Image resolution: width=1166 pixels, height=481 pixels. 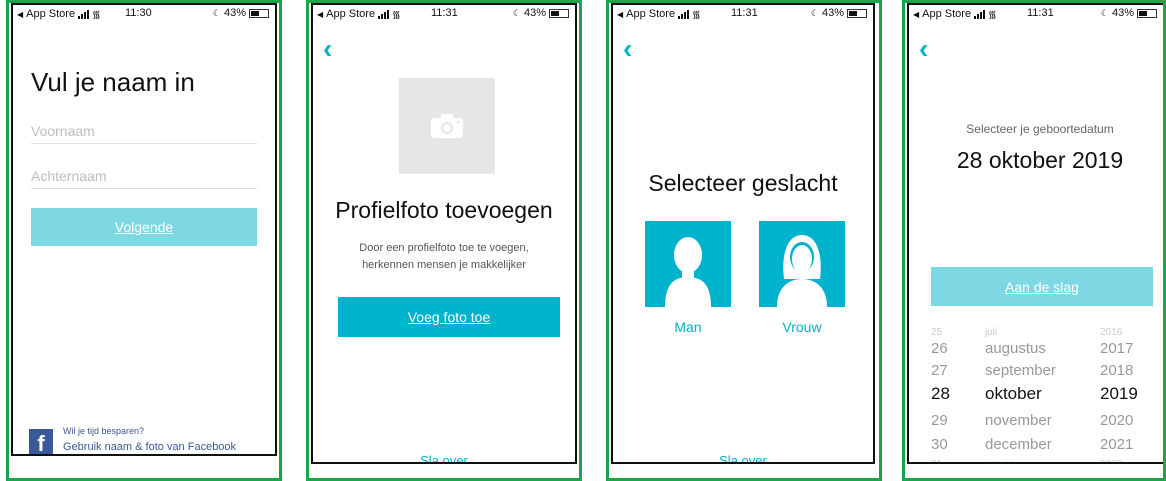 I want to click on picker-year: 2022, so click(x=1111, y=461).